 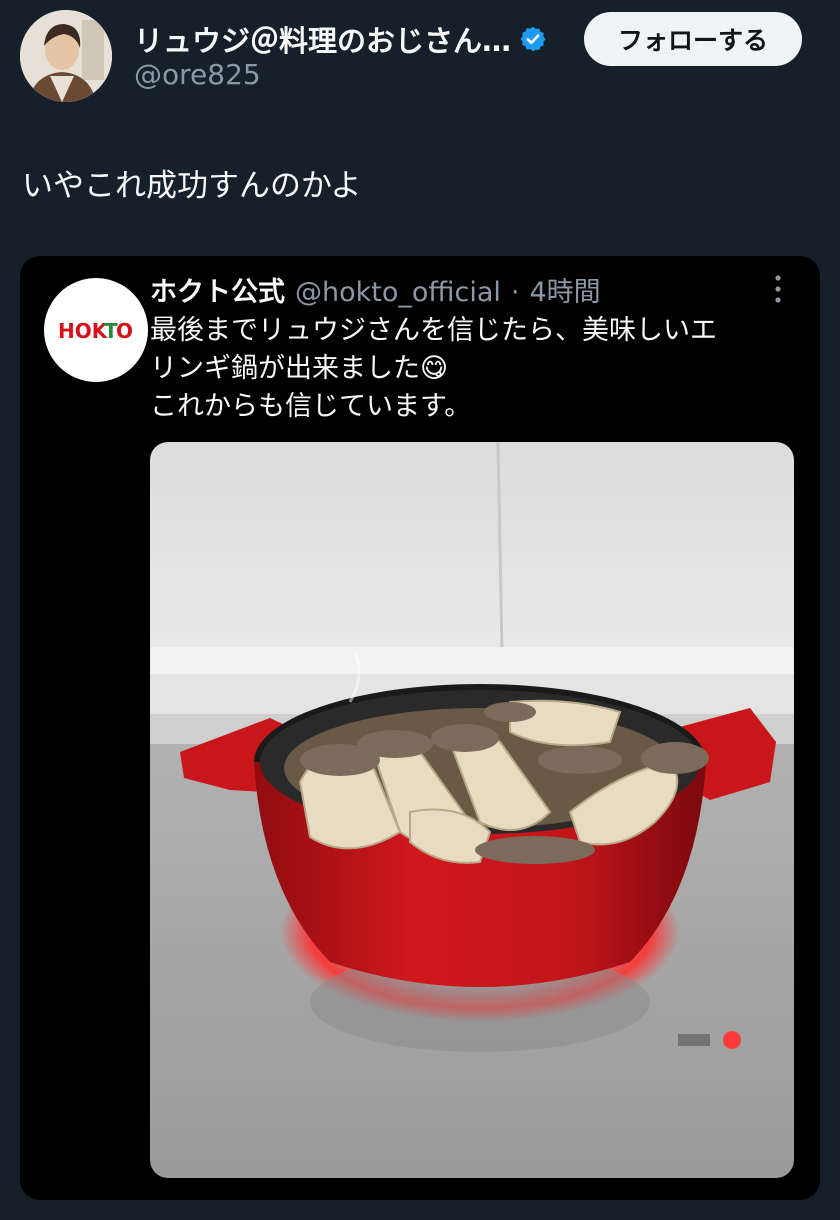 I want to click on quoted-text-line: 最後までリュウジさんを信じたら、美味しいエ, so click(x=433, y=330).